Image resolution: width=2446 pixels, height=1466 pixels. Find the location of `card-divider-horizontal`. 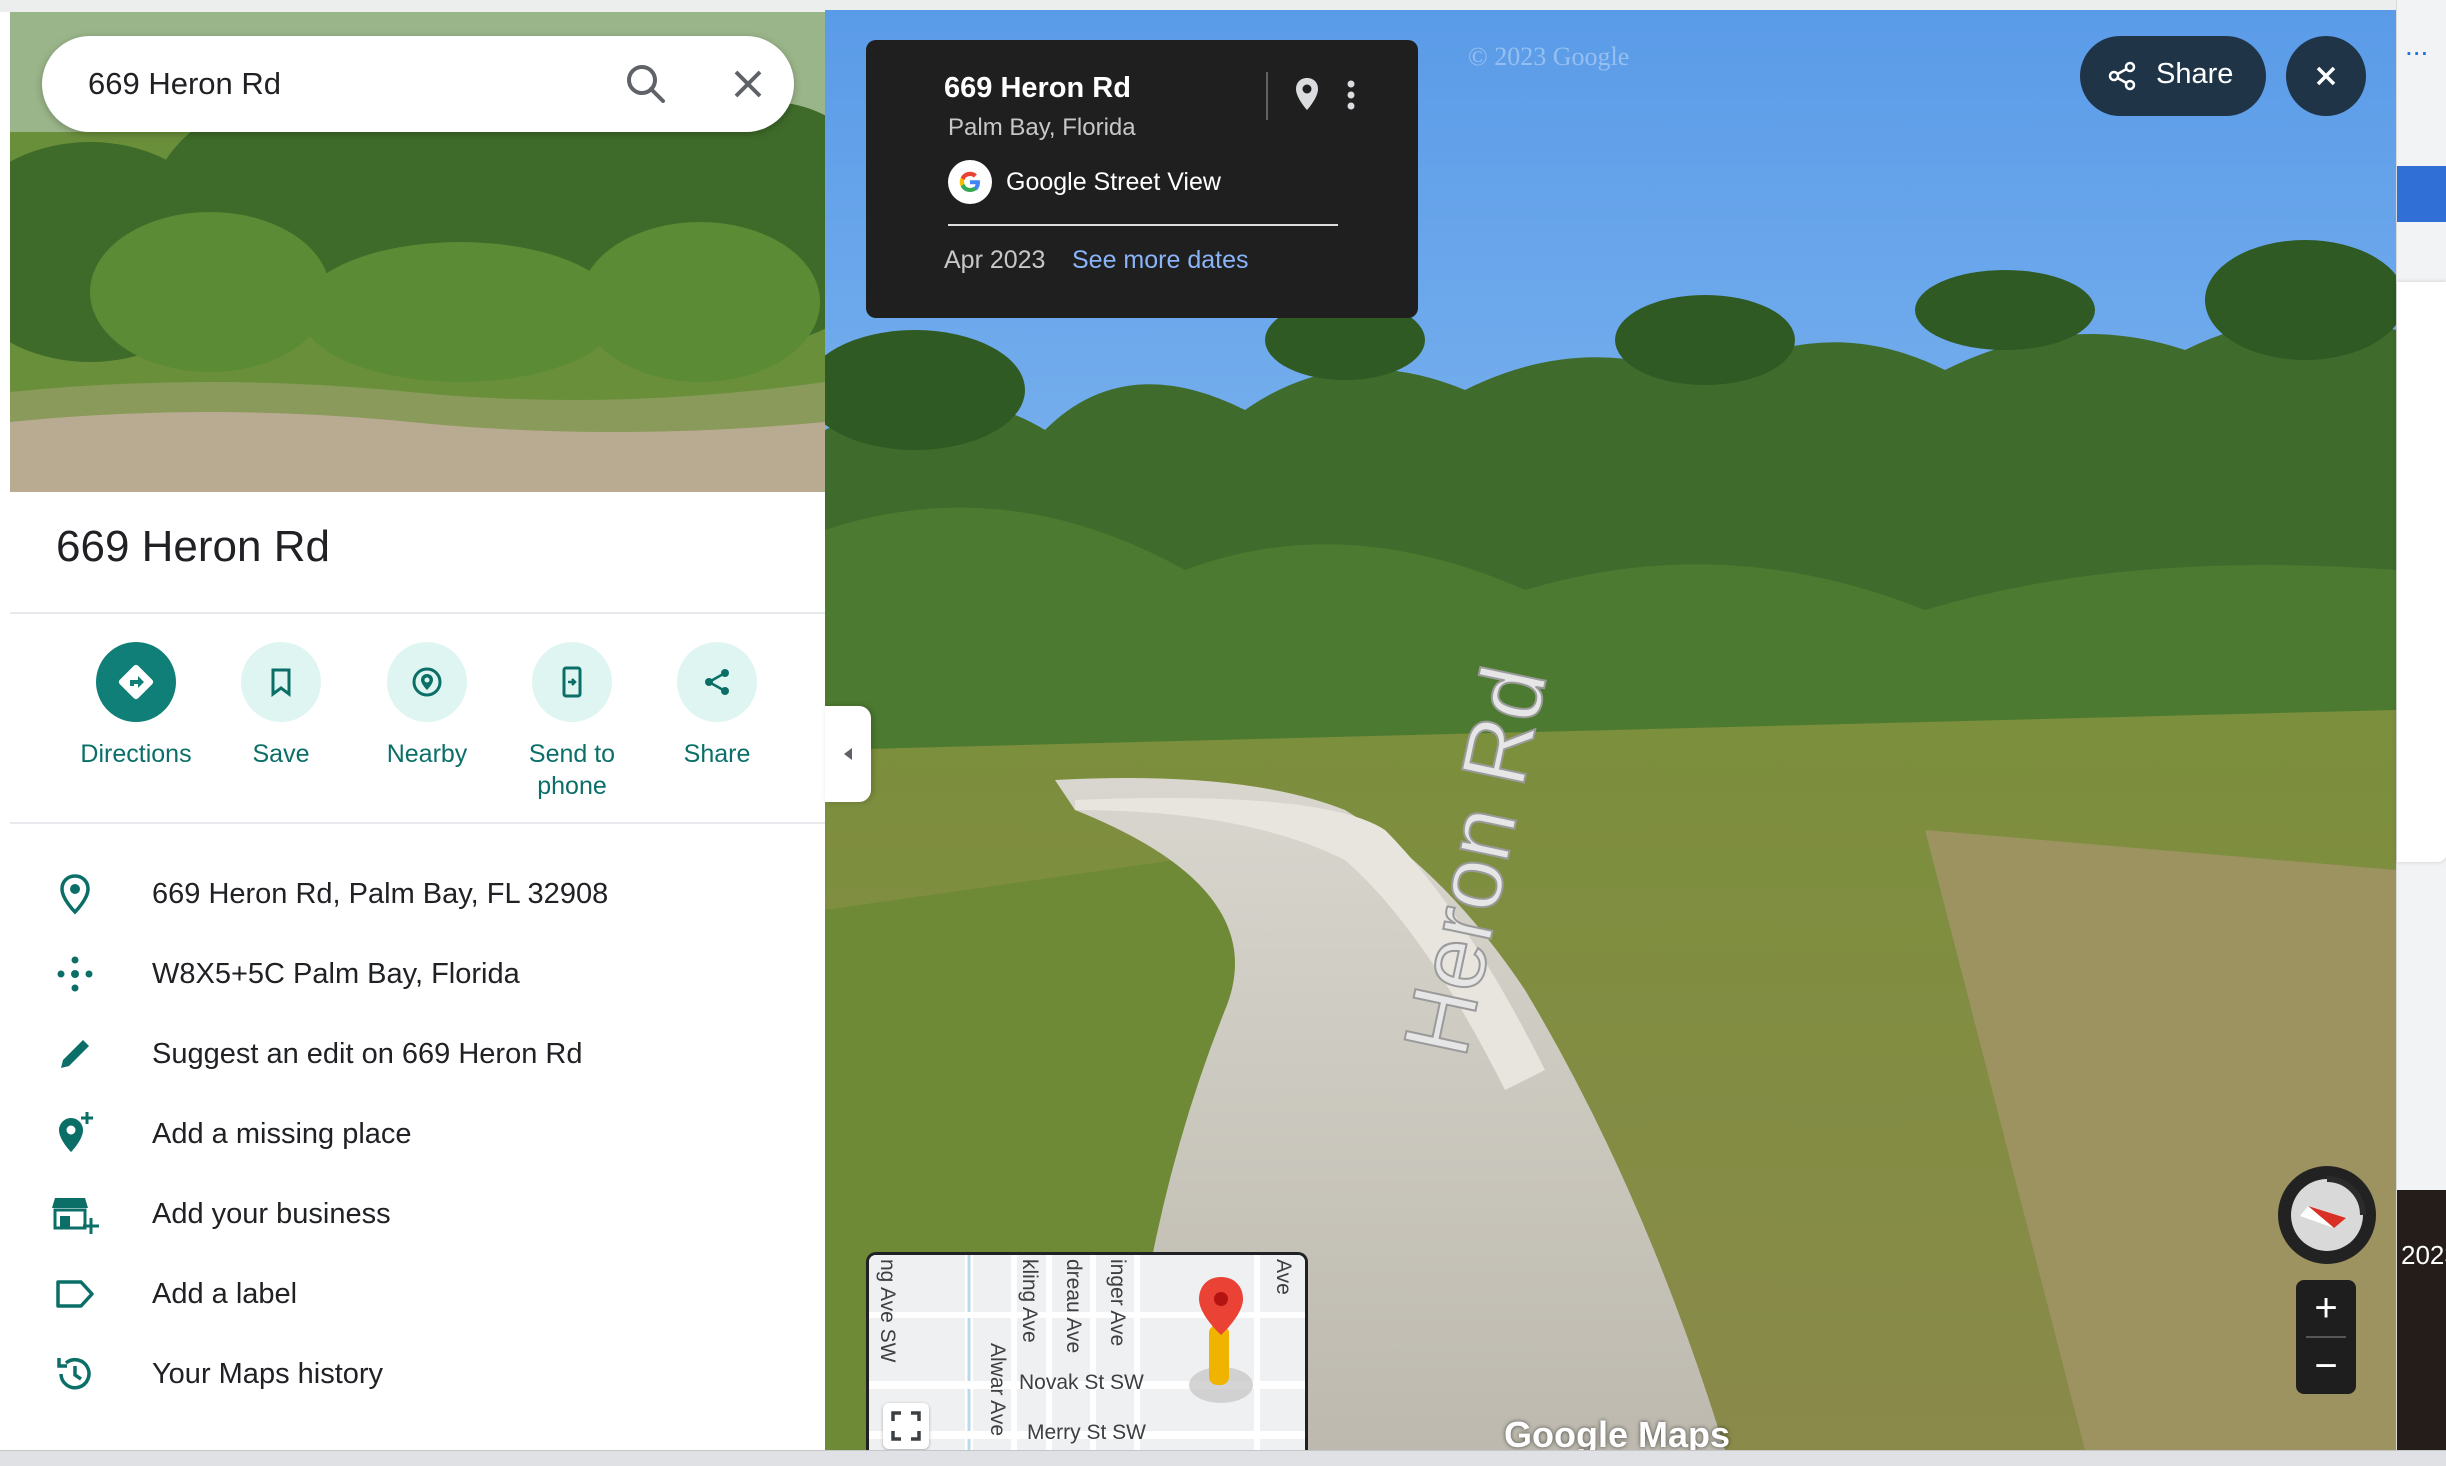

card-divider-horizontal is located at coordinates (1143, 225).